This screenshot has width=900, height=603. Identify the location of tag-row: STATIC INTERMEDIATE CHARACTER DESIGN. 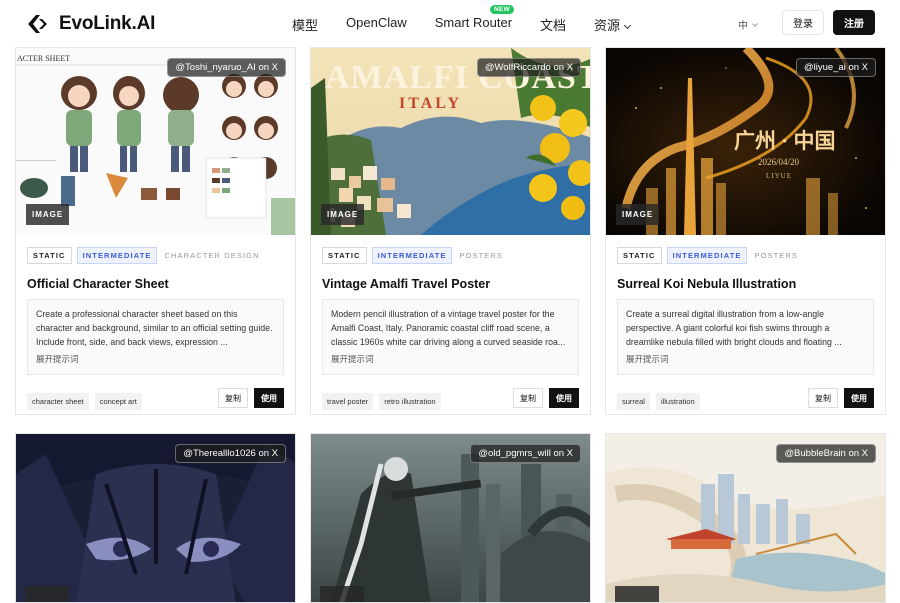
(155, 255).